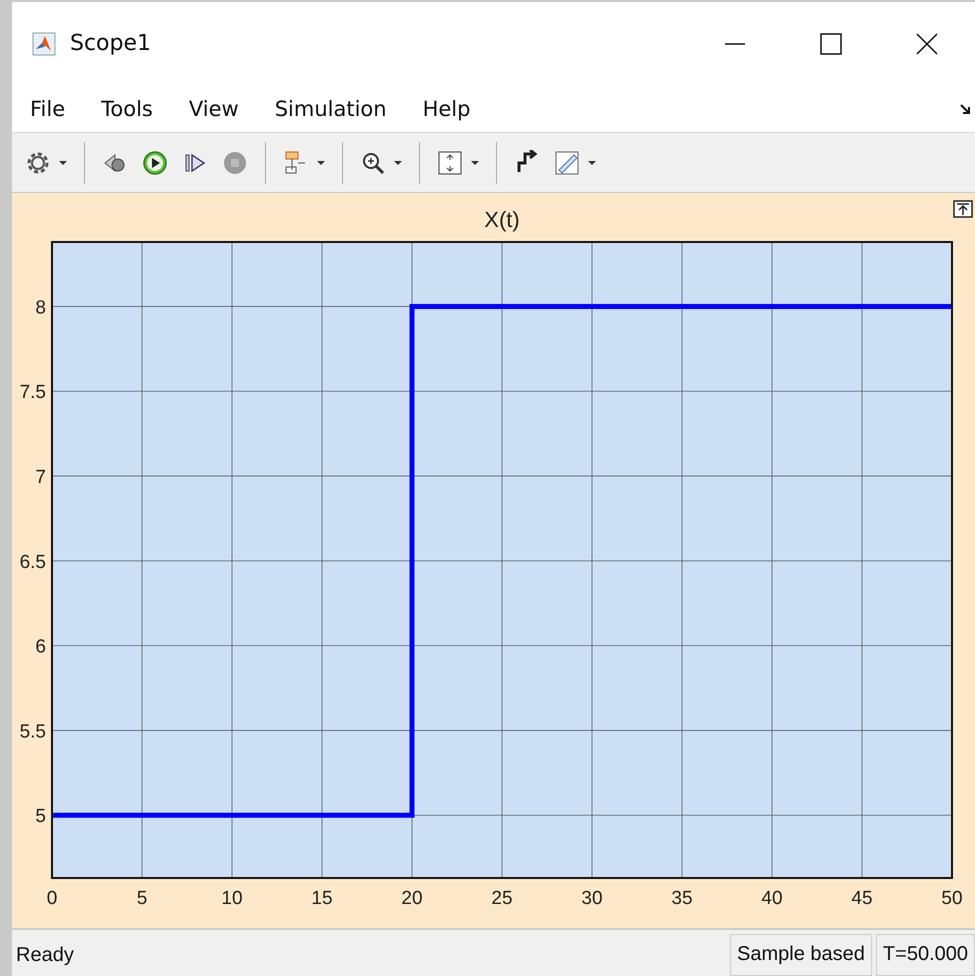 This screenshot has width=975, height=976. Describe the element at coordinates (40, 477) in the screenshot. I see `y-tick-label: 7` at that location.